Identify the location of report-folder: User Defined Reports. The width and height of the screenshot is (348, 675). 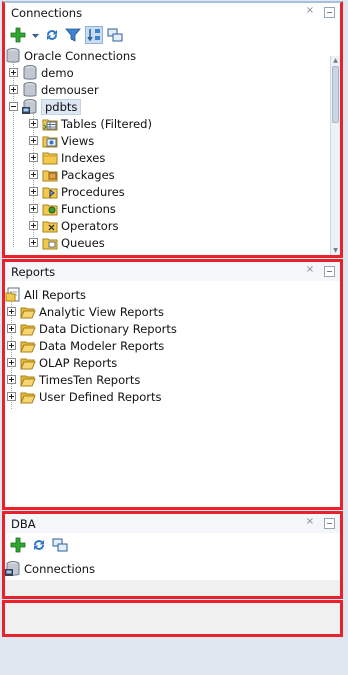
(172, 396).